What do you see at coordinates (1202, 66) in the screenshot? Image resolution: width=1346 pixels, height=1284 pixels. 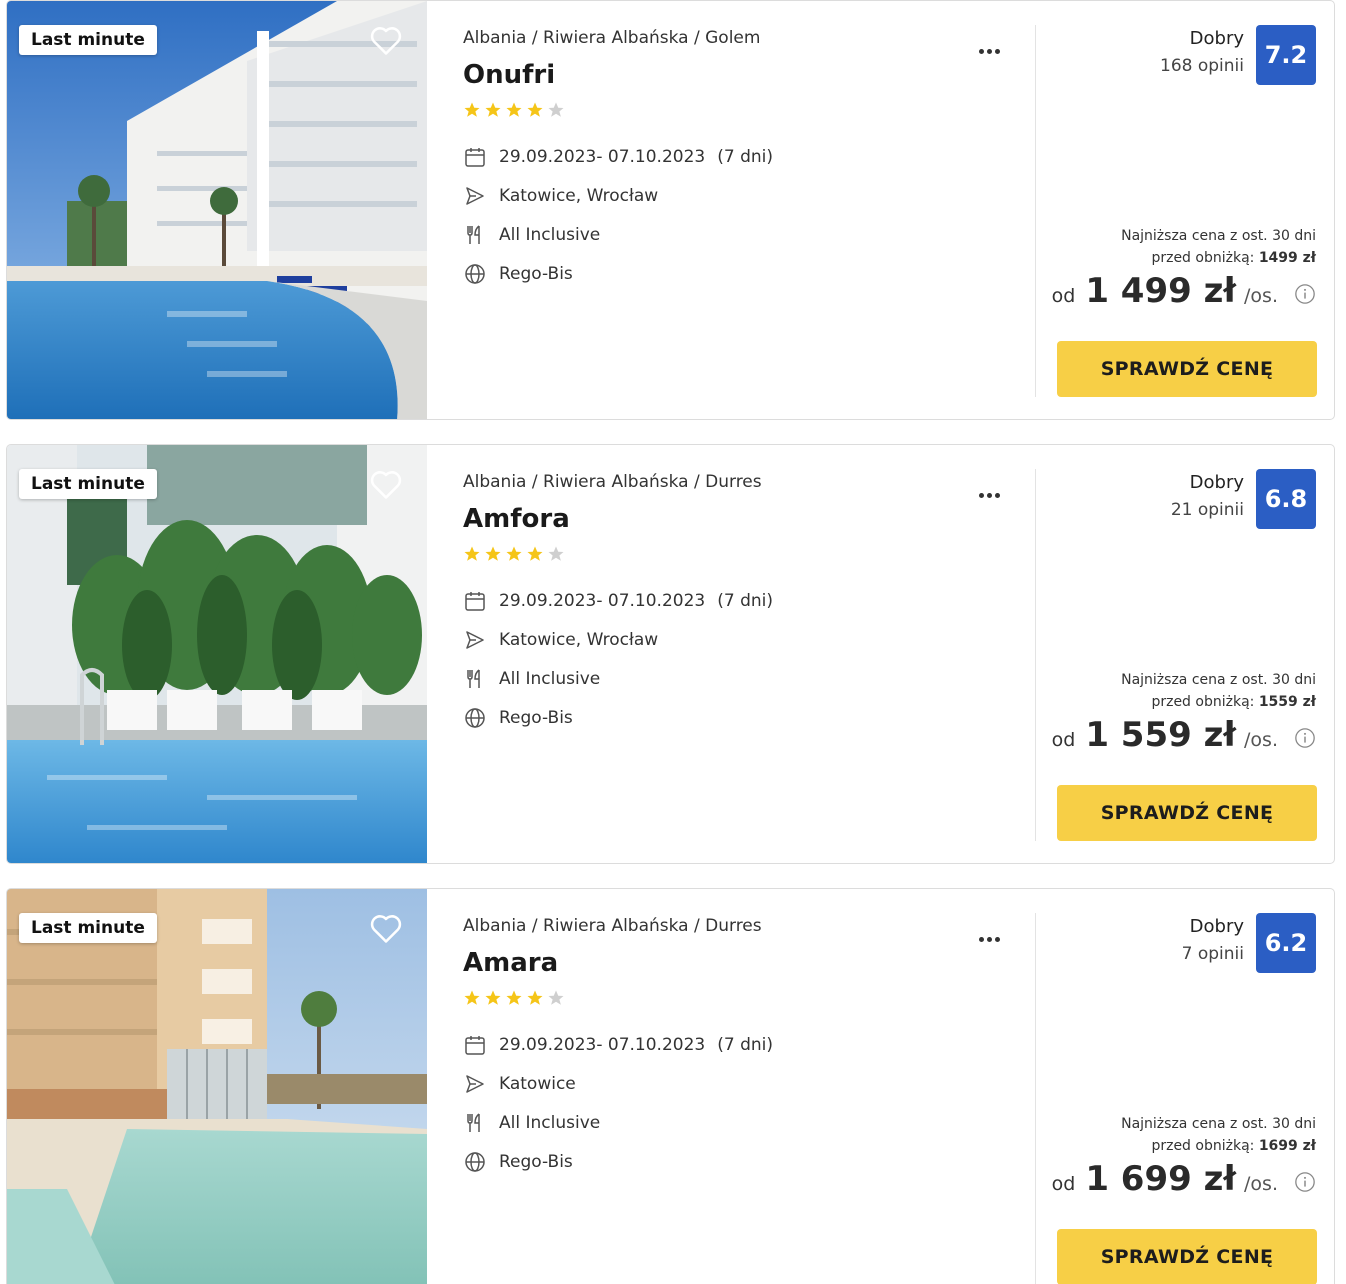 I see `reviews-count: 168 opinii` at bounding box center [1202, 66].